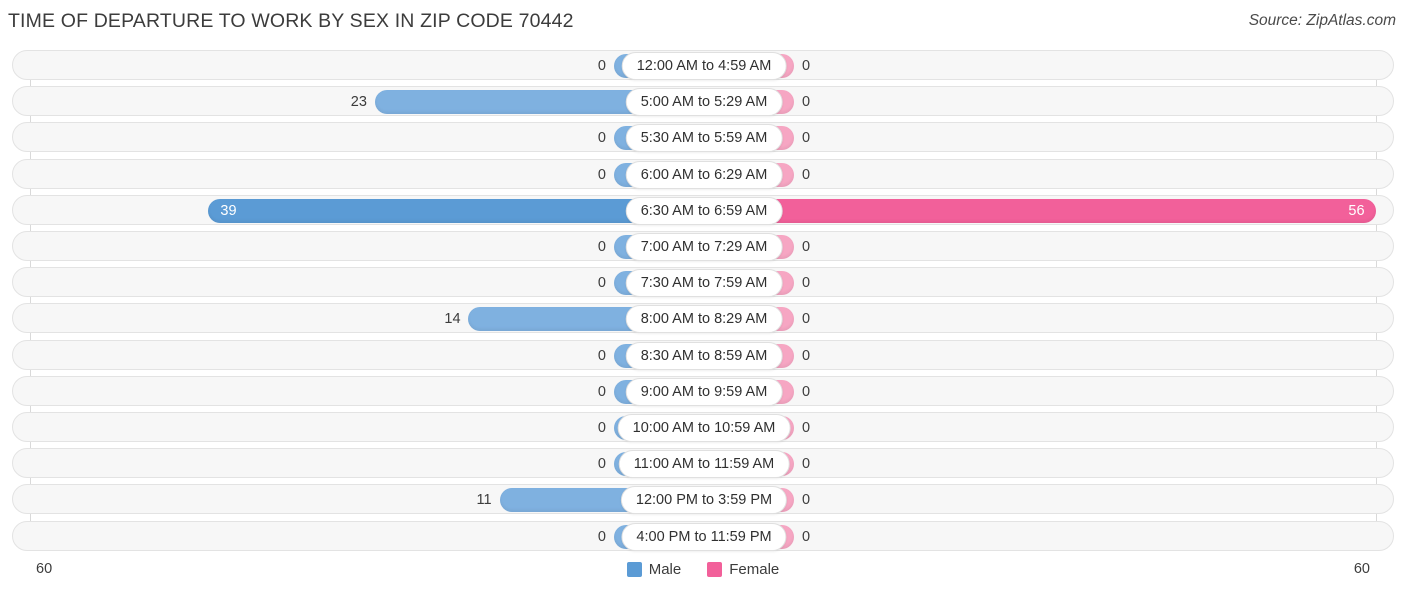 The width and height of the screenshot is (1406, 595). I want to click on category-label: 9:00 AM to 9:59 AM, so click(704, 391).